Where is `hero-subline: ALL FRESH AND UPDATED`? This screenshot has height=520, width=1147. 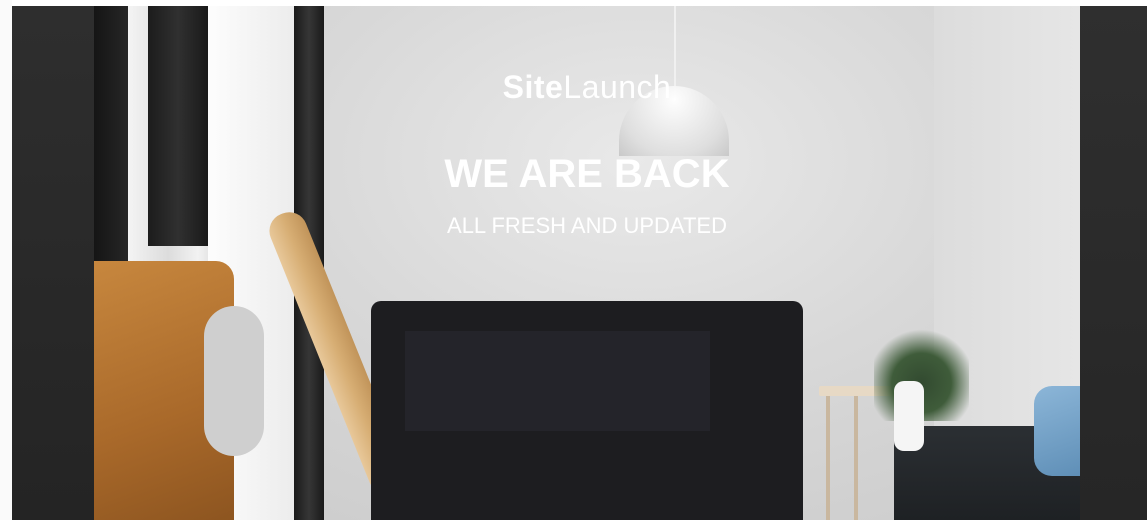
hero-subline: ALL FRESH AND UPDATED is located at coordinates (587, 225).